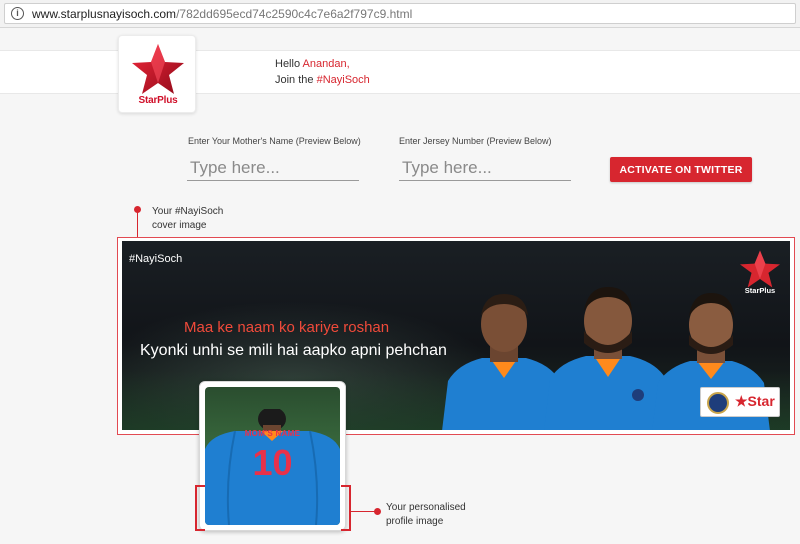 This screenshot has height=544, width=800. What do you see at coordinates (426, 515) in the screenshot?
I see `profile-callout-text: Your personalised profile image` at bounding box center [426, 515].